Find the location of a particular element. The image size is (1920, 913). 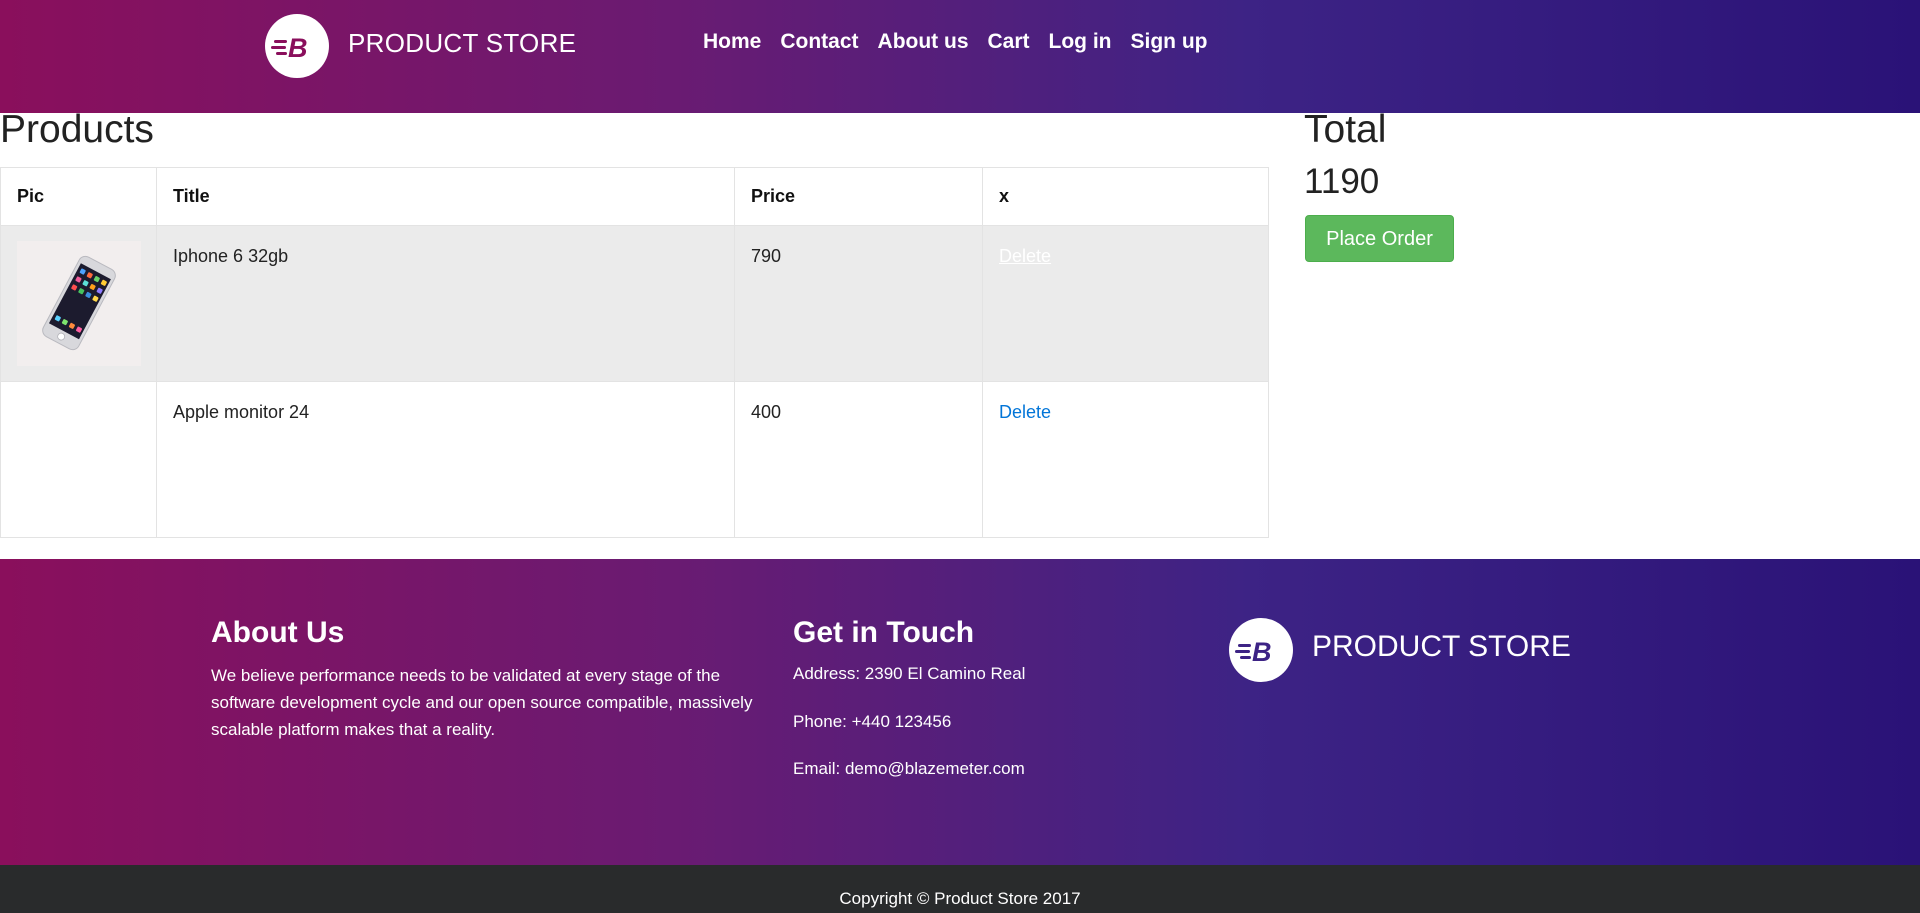

brand-name: PRODUCT STORE is located at coordinates (462, 43).